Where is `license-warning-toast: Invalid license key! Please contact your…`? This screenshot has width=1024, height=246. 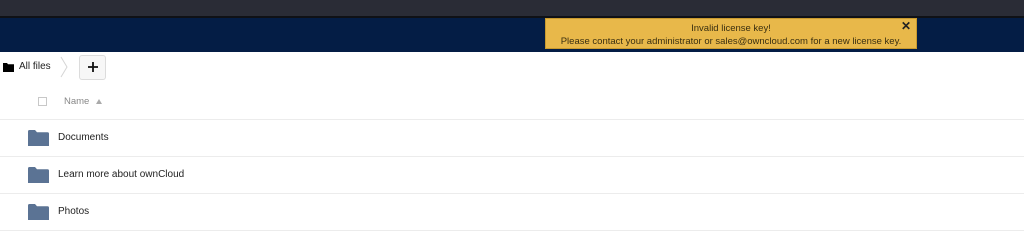 license-warning-toast: Invalid license key! Please contact your… is located at coordinates (731, 33).